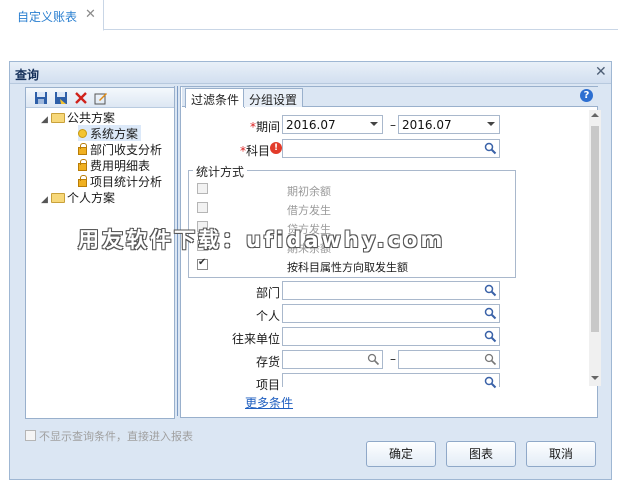 This screenshot has height=480, width=618. I want to click on edit-icon, so click(101, 98).